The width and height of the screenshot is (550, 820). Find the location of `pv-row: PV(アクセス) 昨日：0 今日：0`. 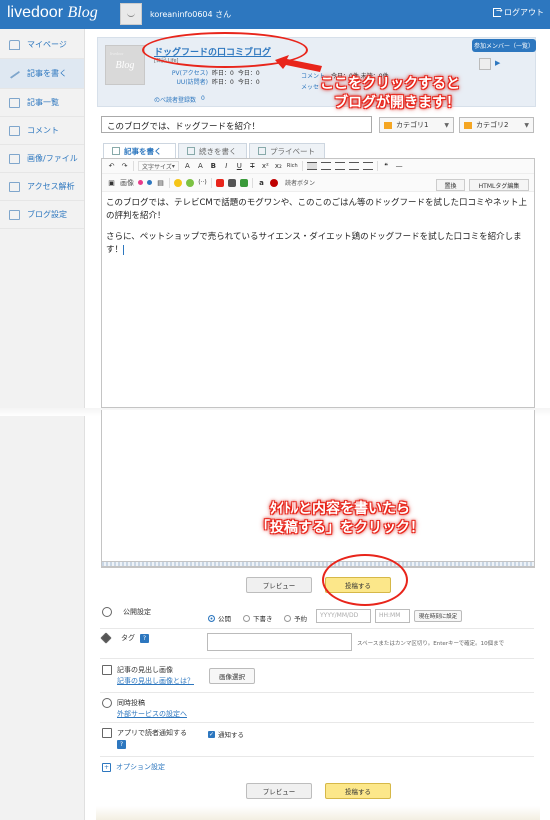

pv-row: PV(アクセス) 昨日：0 今日：0 is located at coordinates (210, 73).